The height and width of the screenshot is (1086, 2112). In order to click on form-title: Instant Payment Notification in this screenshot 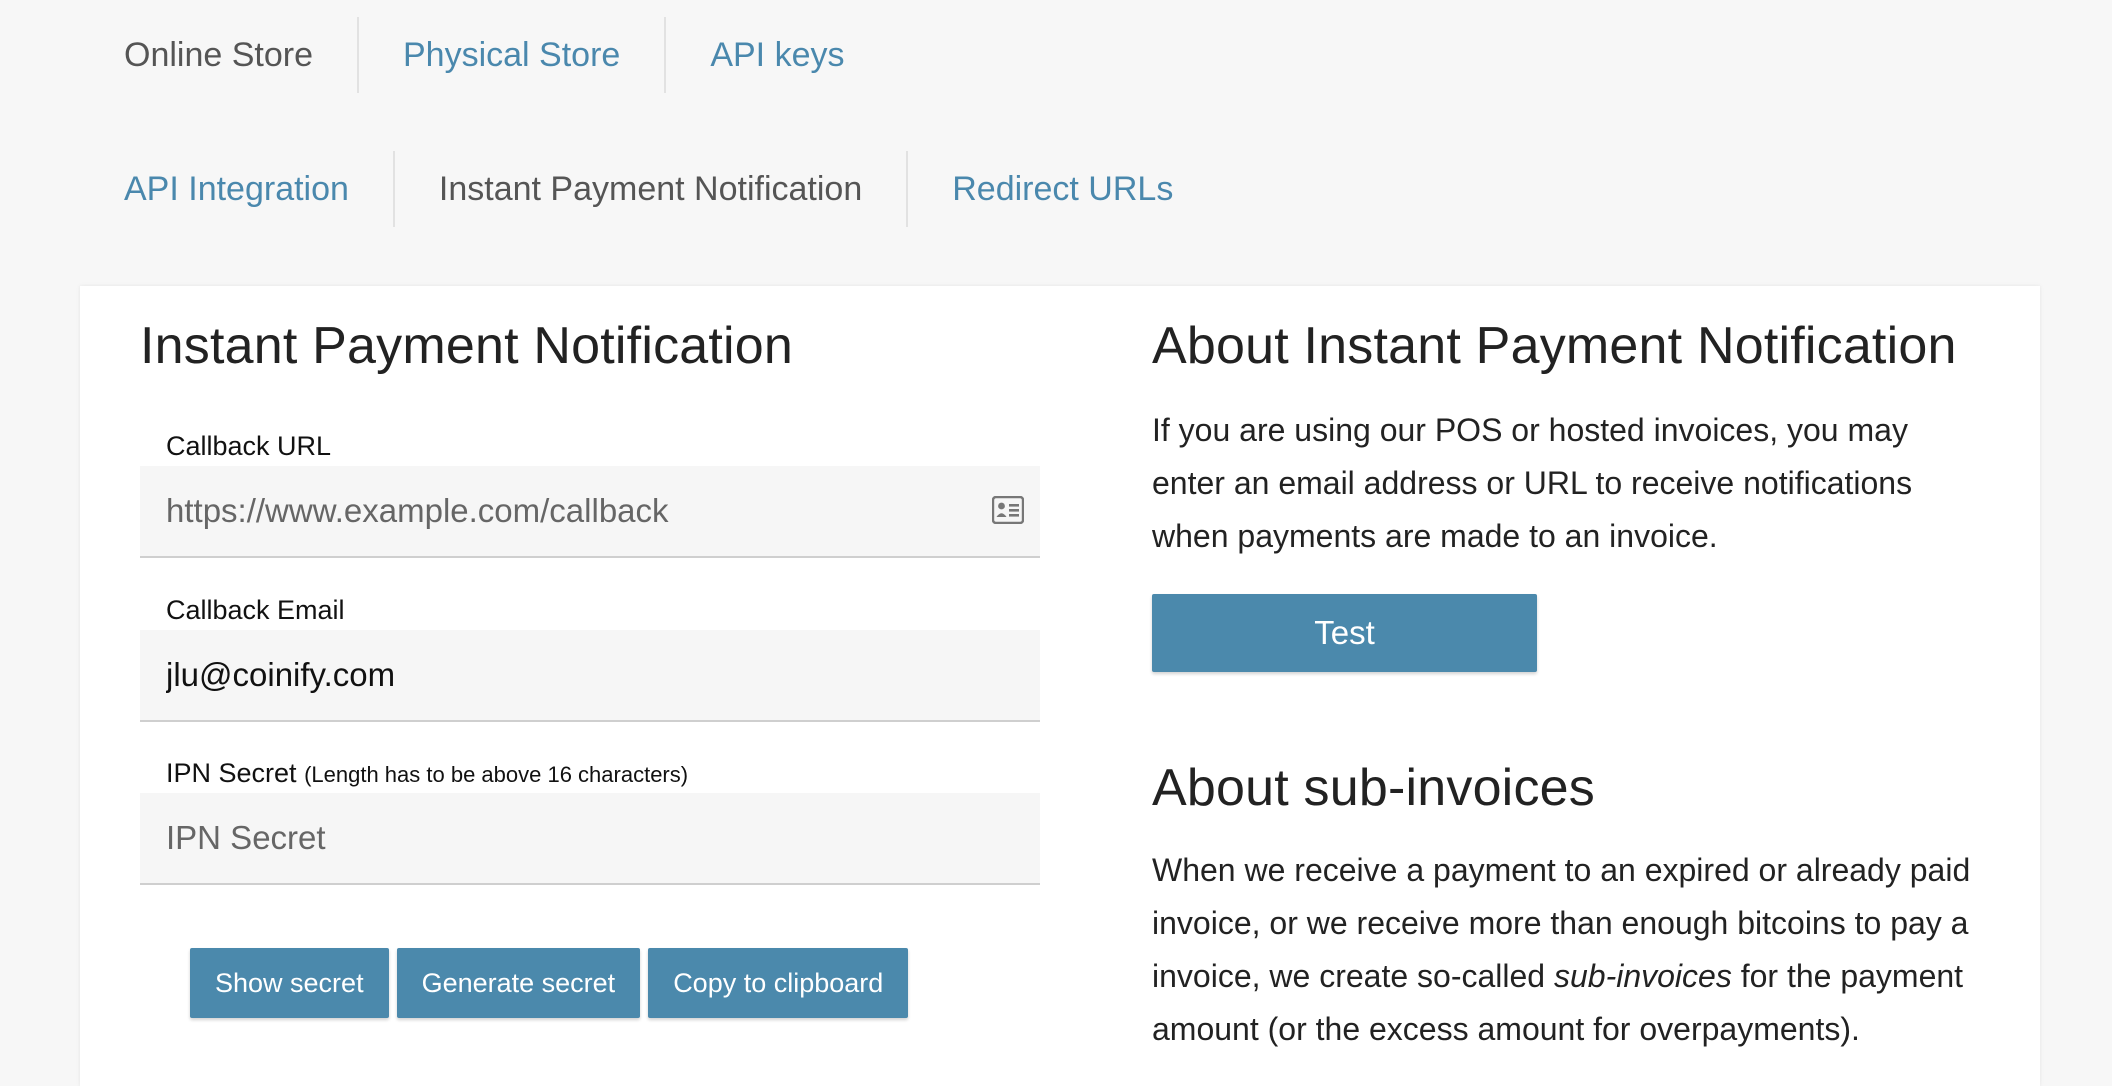, I will do `click(467, 346)`.